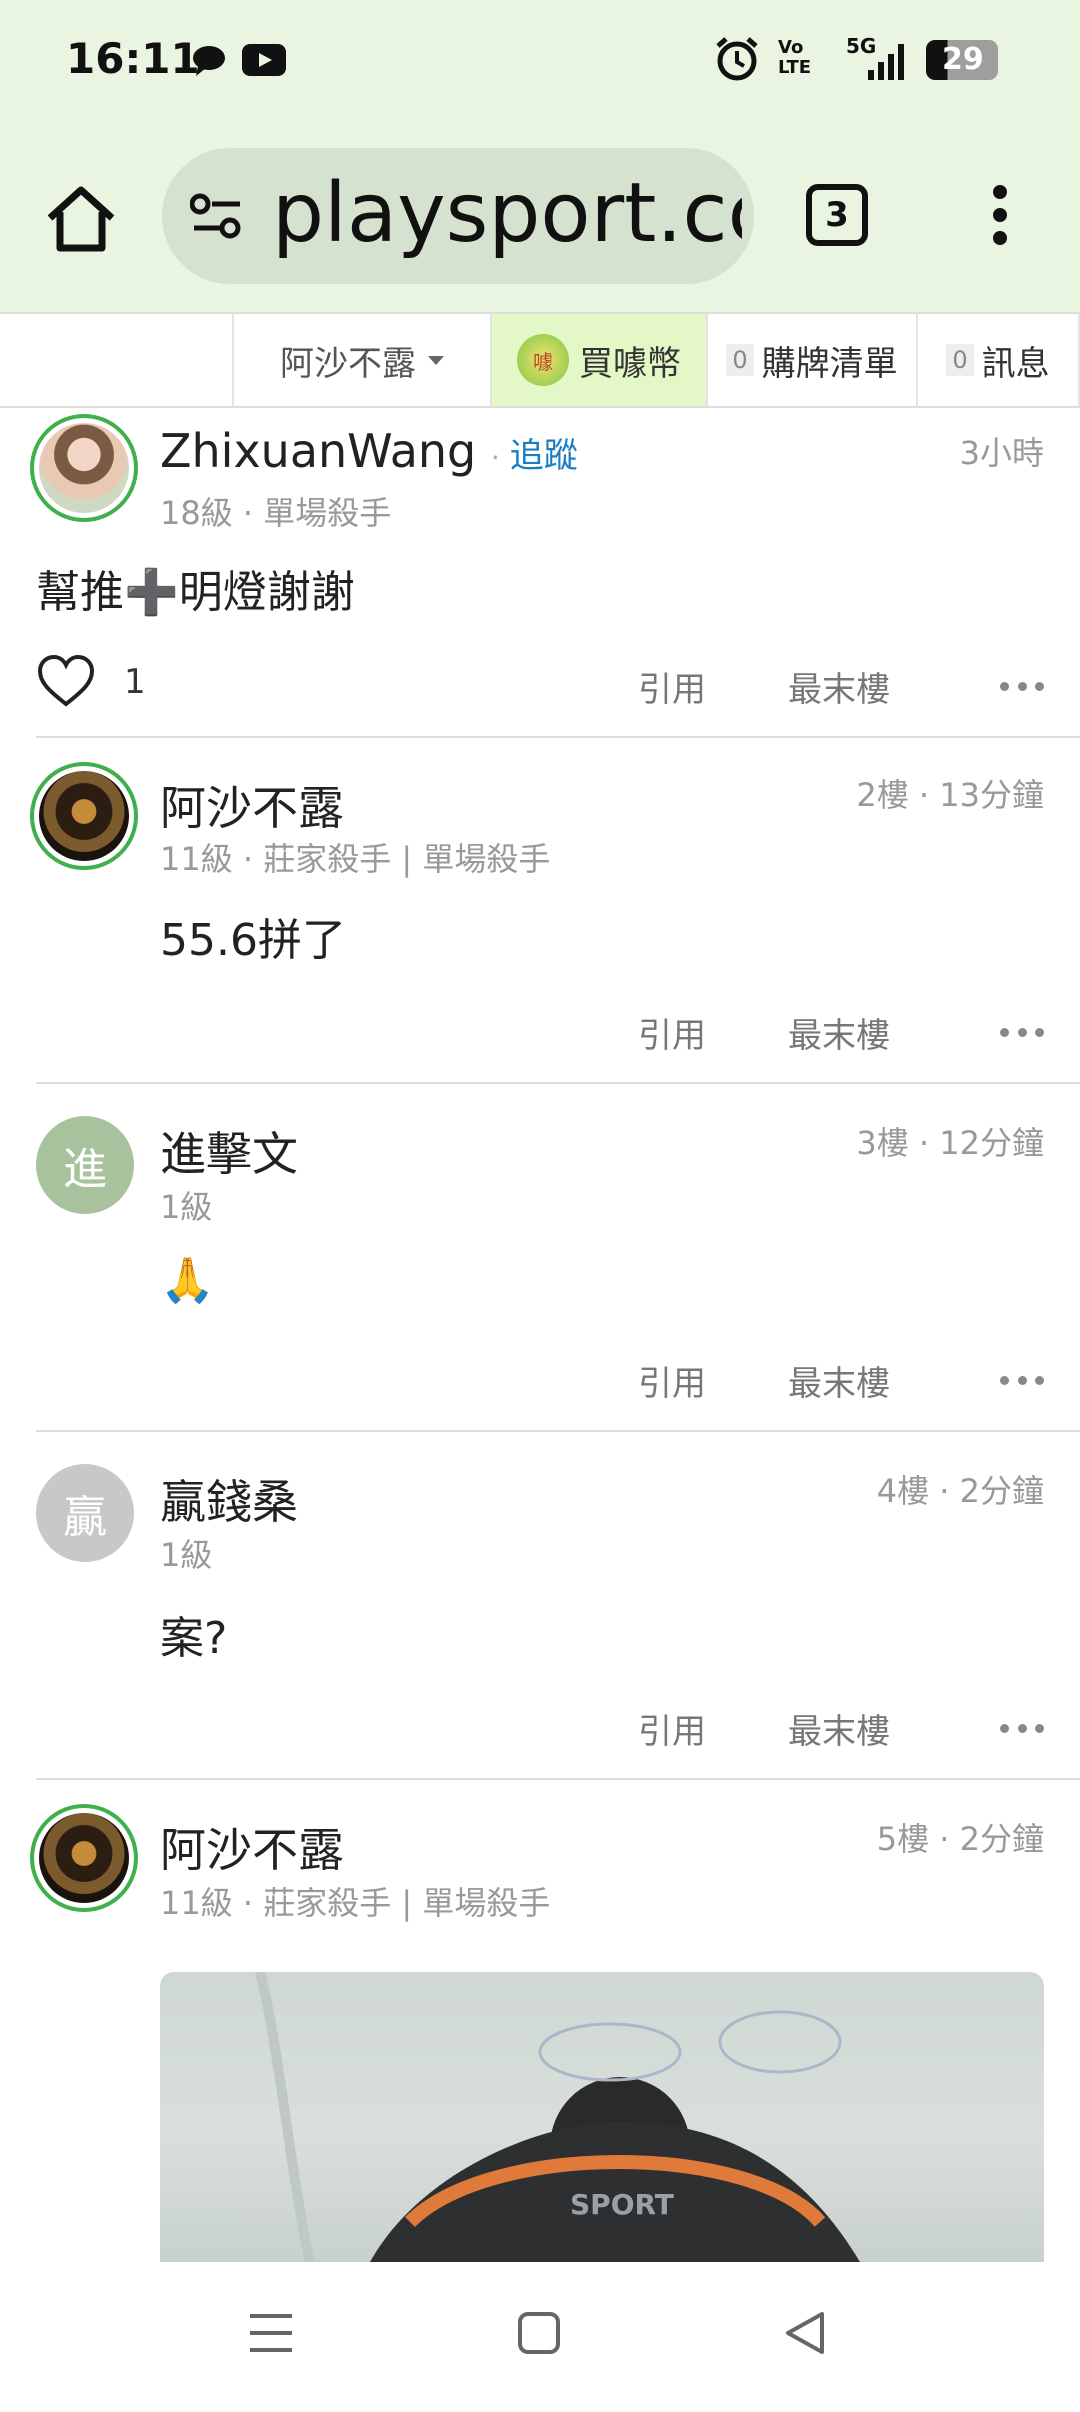 Image resolution: width=1080 pixels, height=2412 pixels. What do you see at coordinates (81, 219) in the screenshot?
I see `home-icon` at bounding box center [81, 219].